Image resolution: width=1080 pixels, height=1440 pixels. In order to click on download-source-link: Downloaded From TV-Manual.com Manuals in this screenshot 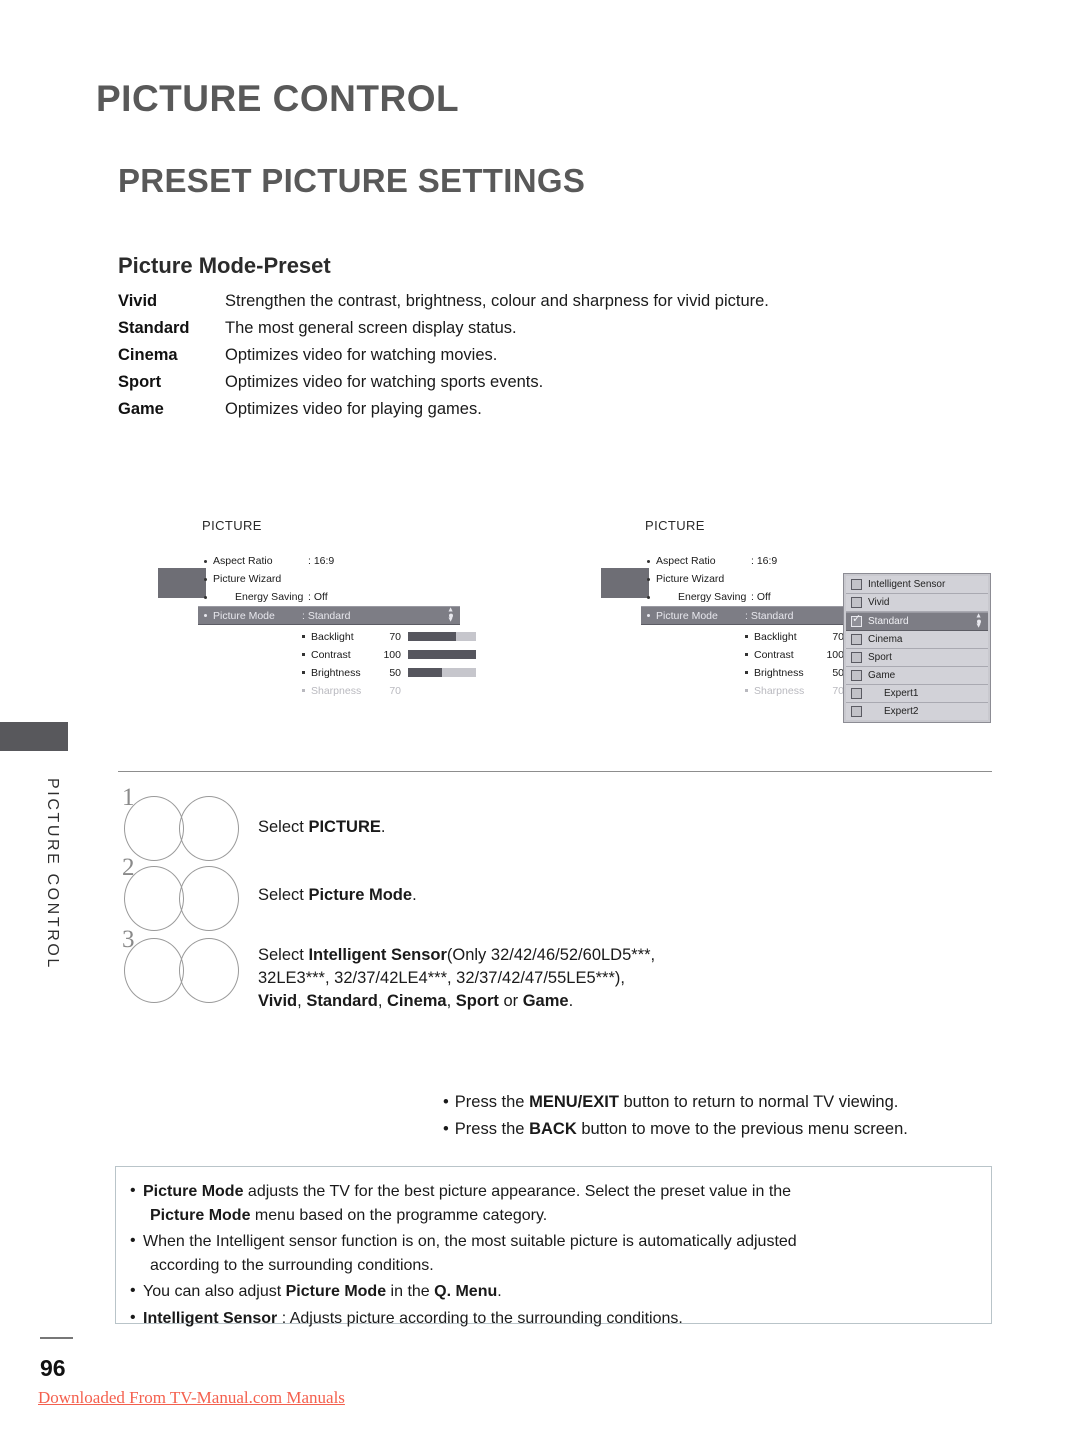, I will do `click(191, 1398)`.